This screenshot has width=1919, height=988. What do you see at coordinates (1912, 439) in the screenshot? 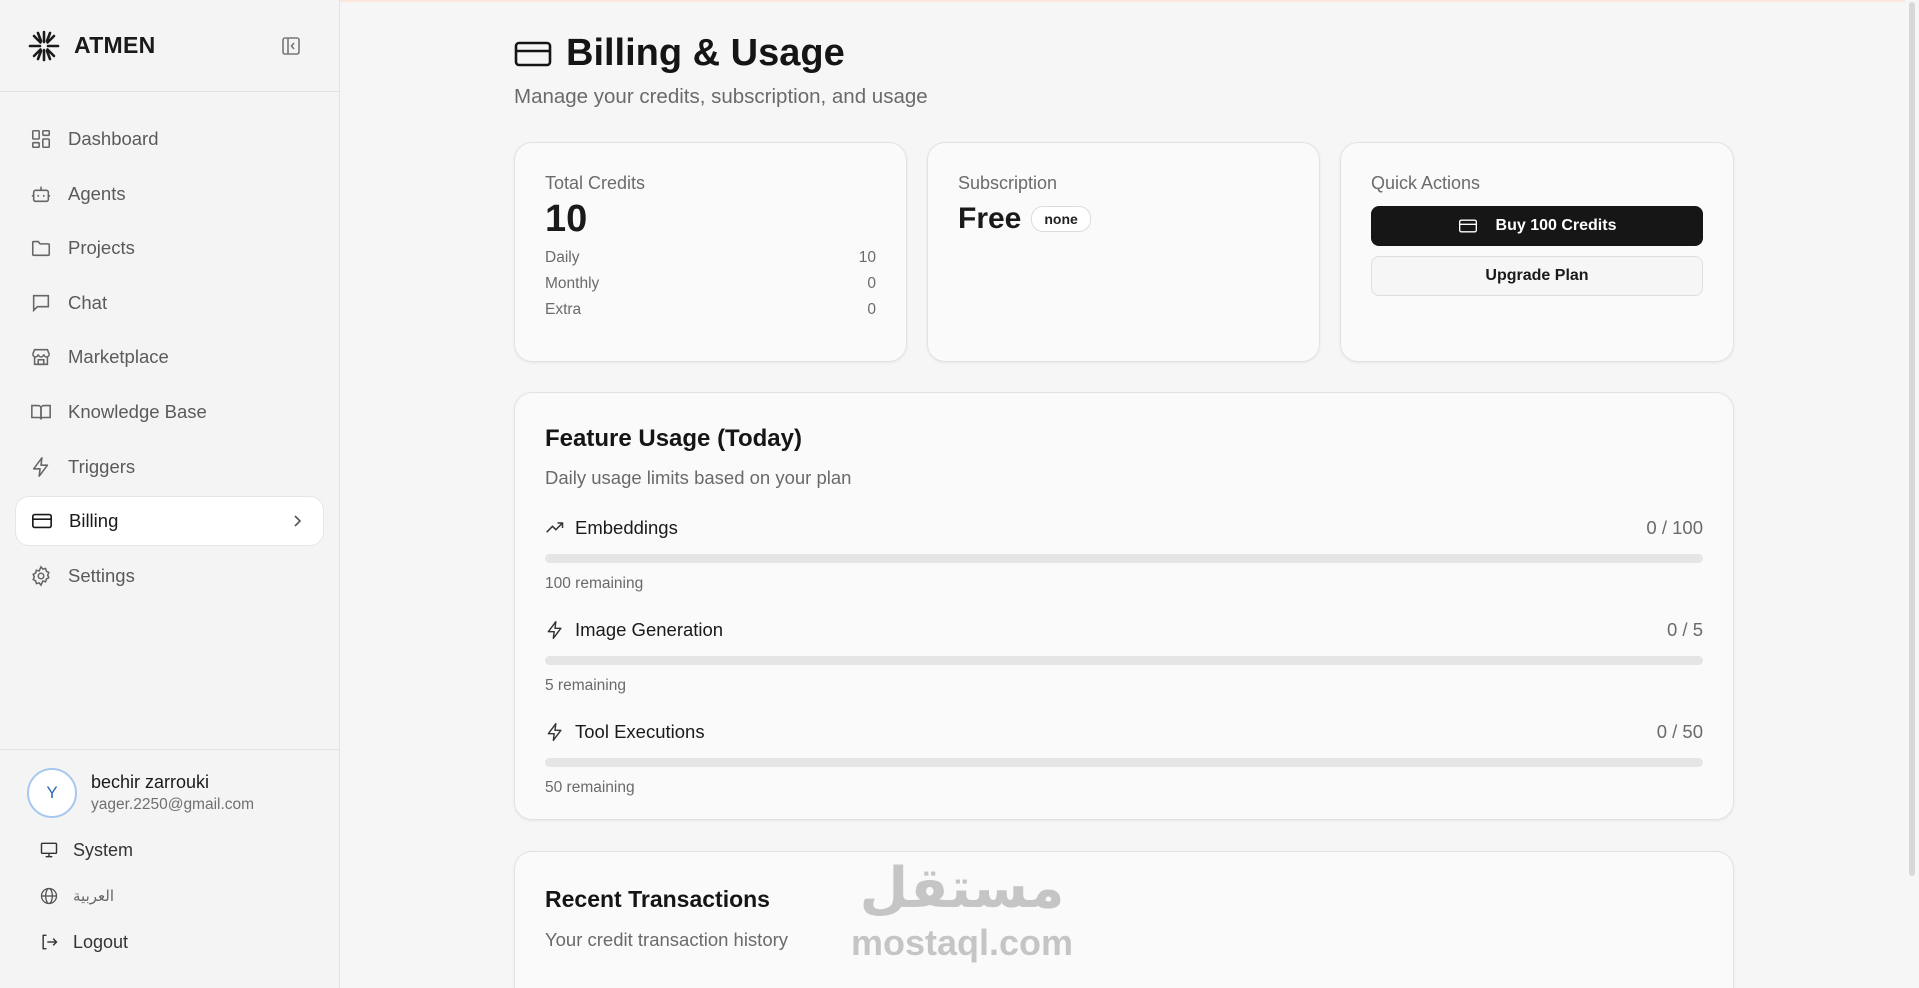
I see `scrollbar-thumb` at bounding box center [1912, 439].